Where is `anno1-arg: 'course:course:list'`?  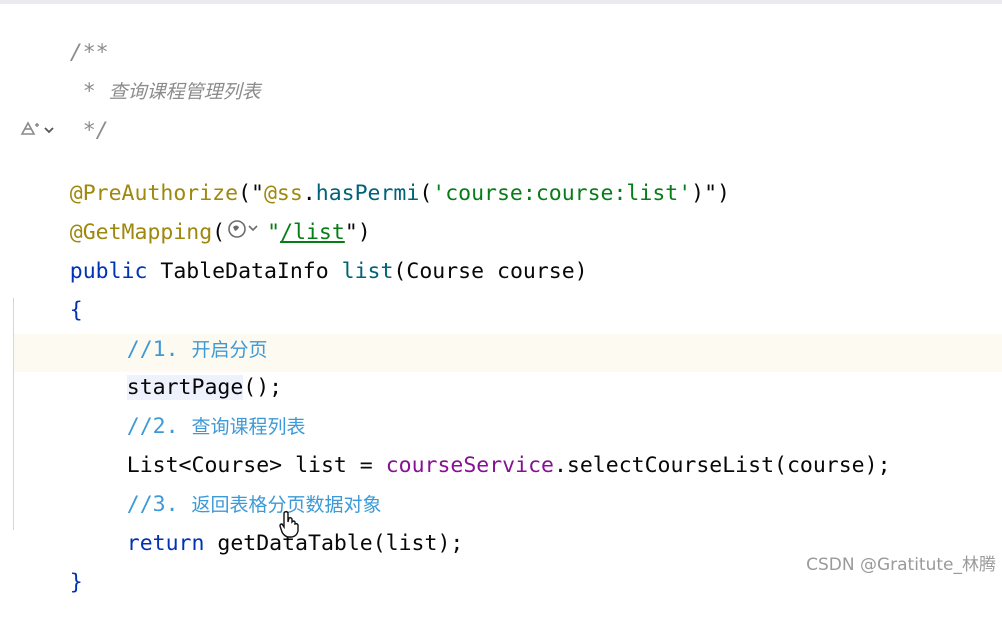
anno1-arg: 'course:course:list' is located at coordinates (562, 193).